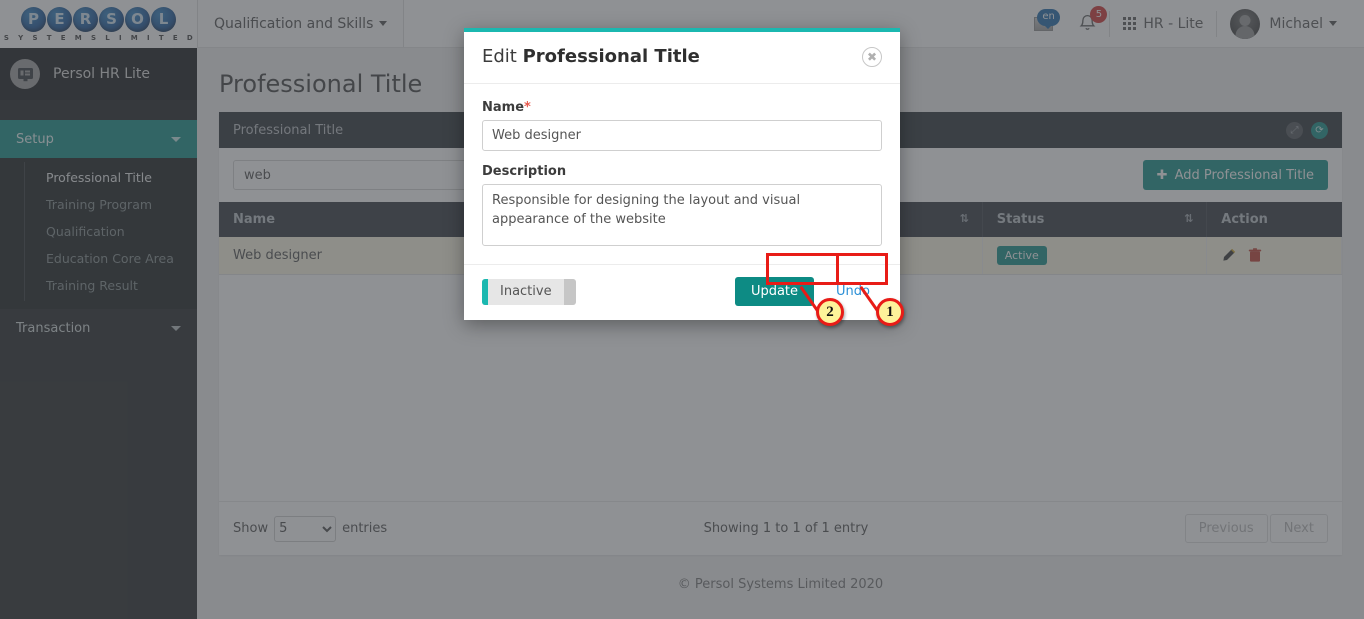  I want to click on name-input, so click(682, 135).